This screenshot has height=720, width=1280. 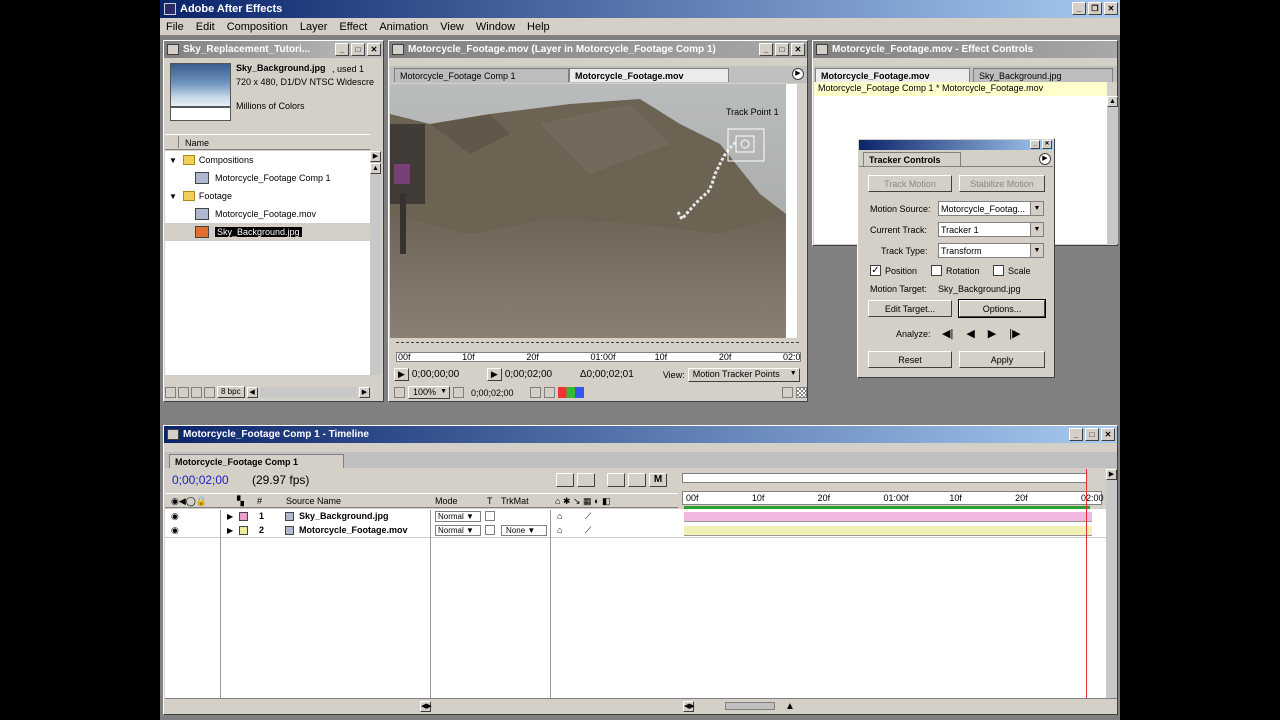 I want to click on menu-animation: Animation, so click(x=403, y=27).